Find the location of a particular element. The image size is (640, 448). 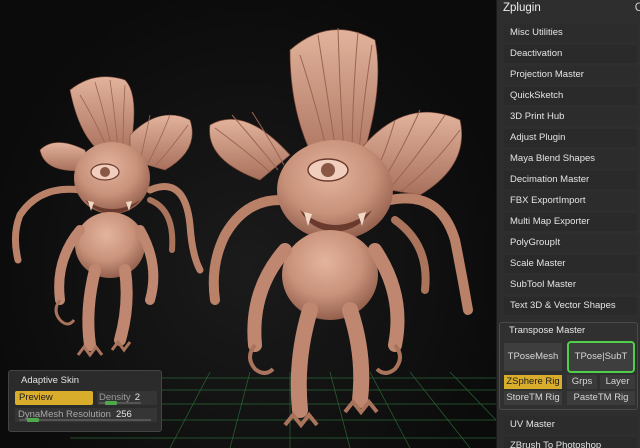

preview-button: Preview is located at coordinates (54, 398).